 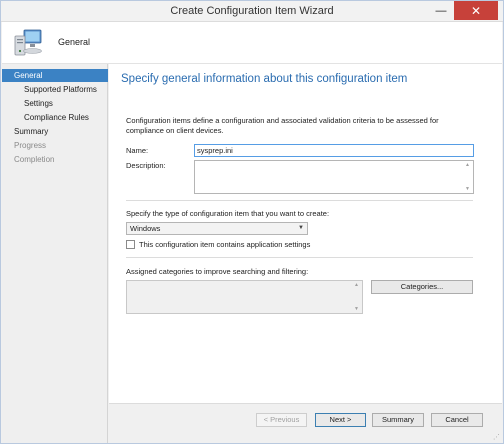 What do you see at coordinates (252, 11) in the screenshot?
I see `title-bar: Create Configuration Item Wizard — ✕` at bounding box center [252, 11].